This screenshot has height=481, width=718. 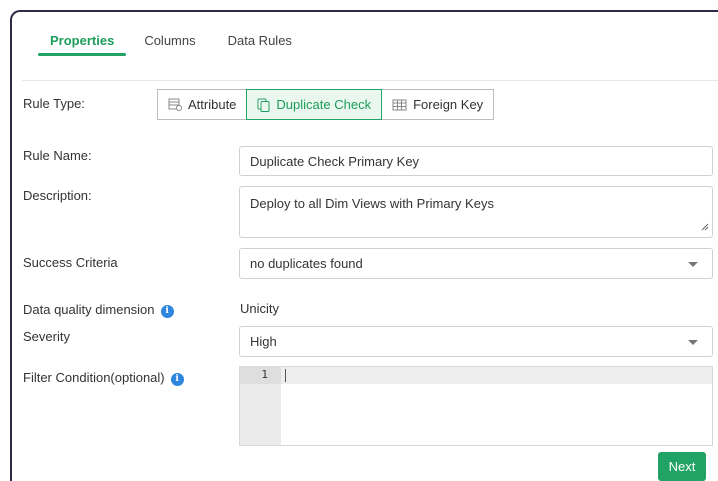 I want to click on rule-type-attribute-button: Attribute, so click(x=202, y=104).